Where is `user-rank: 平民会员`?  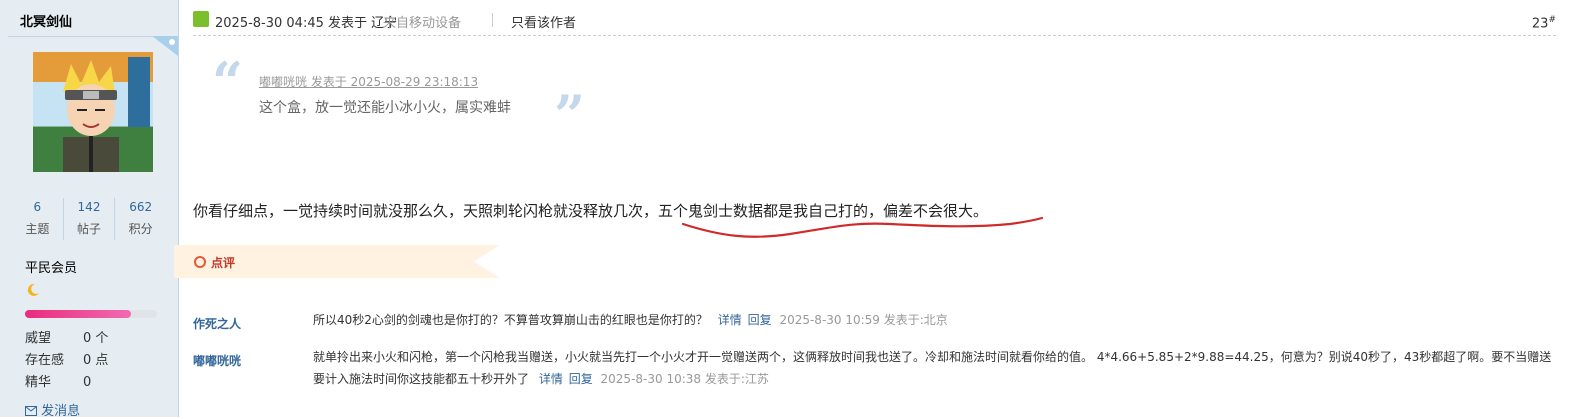
user-rank: 平民会员 is located at coordinates (51, 268).